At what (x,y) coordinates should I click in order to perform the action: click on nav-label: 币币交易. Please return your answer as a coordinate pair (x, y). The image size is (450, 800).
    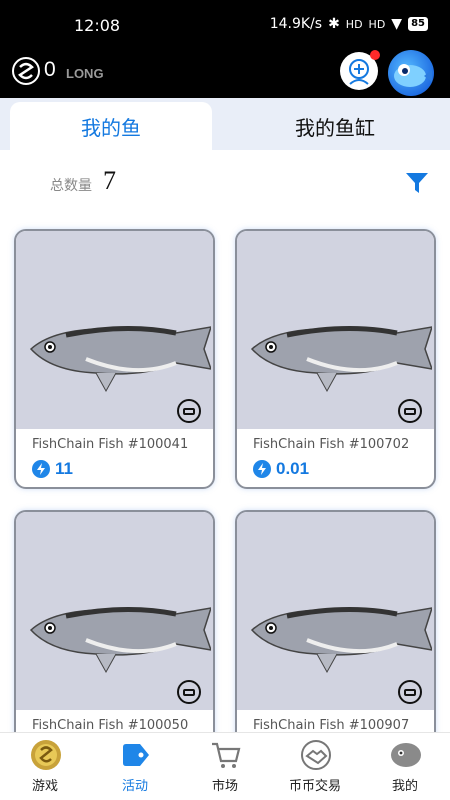
    Looking at the image, I should click on (314, 786).